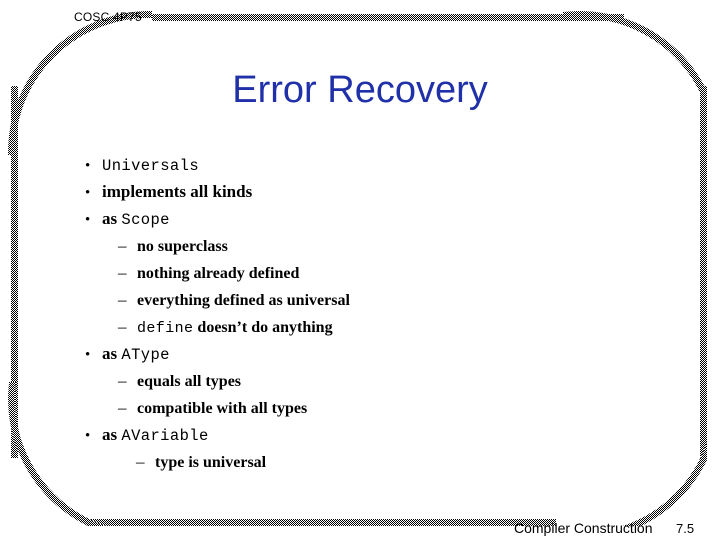  I want to click on outline-item-label: define doesn’t do anything, so click(235, 328).